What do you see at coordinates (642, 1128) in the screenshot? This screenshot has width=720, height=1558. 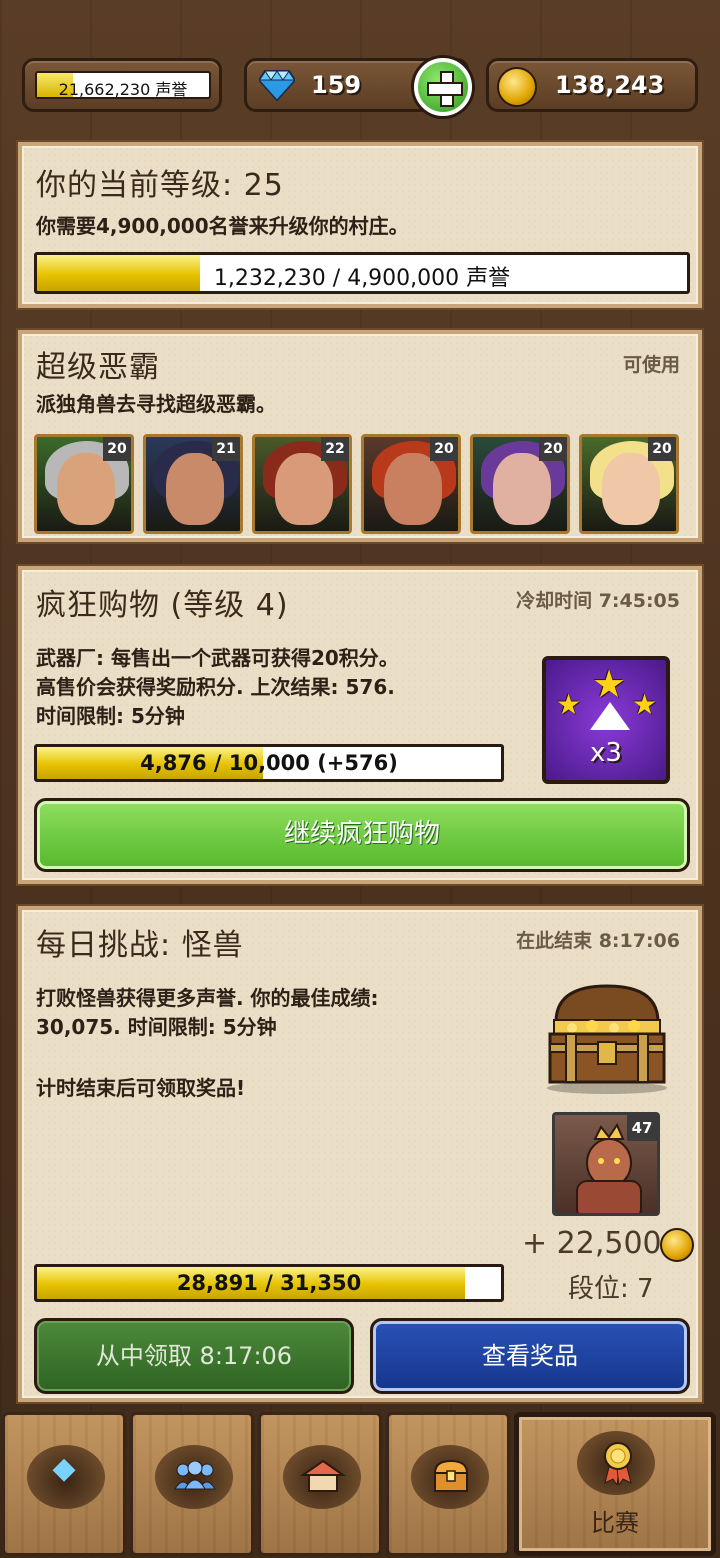 I see `monster-level: 47` at bounding box center [642, 1128].